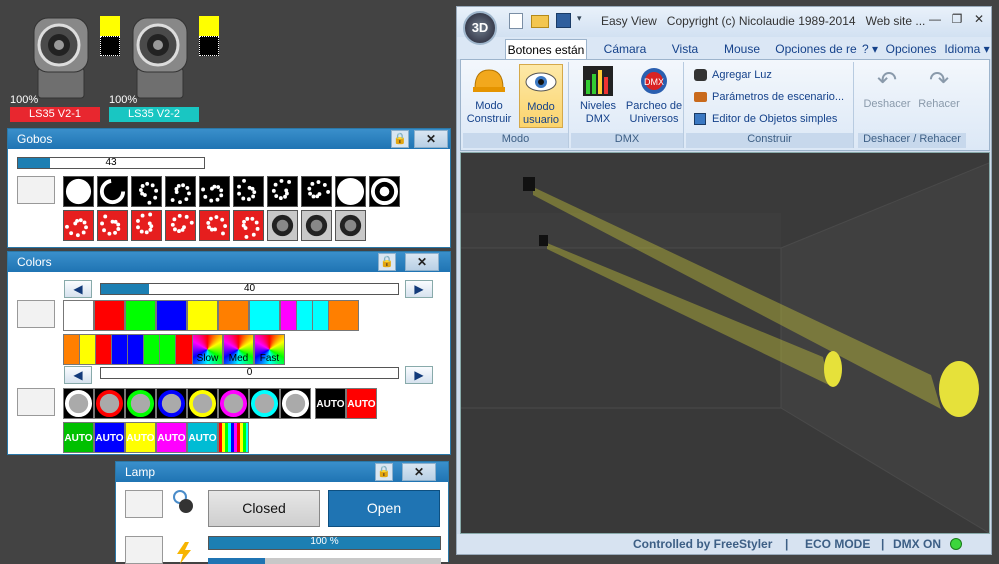 The height and width of the screenshot is (564, 999). What do you see at coordinates (111, 163) in the screenshot?
I see `gobo-slider: 43` at bounding box center [111, 163].